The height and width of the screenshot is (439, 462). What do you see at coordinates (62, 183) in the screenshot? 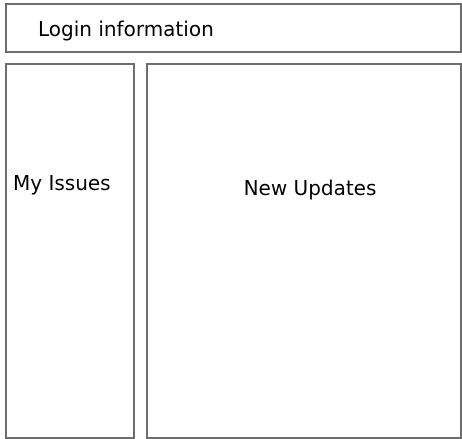
I see `my-issues-label: My Issues` at bounding box center [62, 183].